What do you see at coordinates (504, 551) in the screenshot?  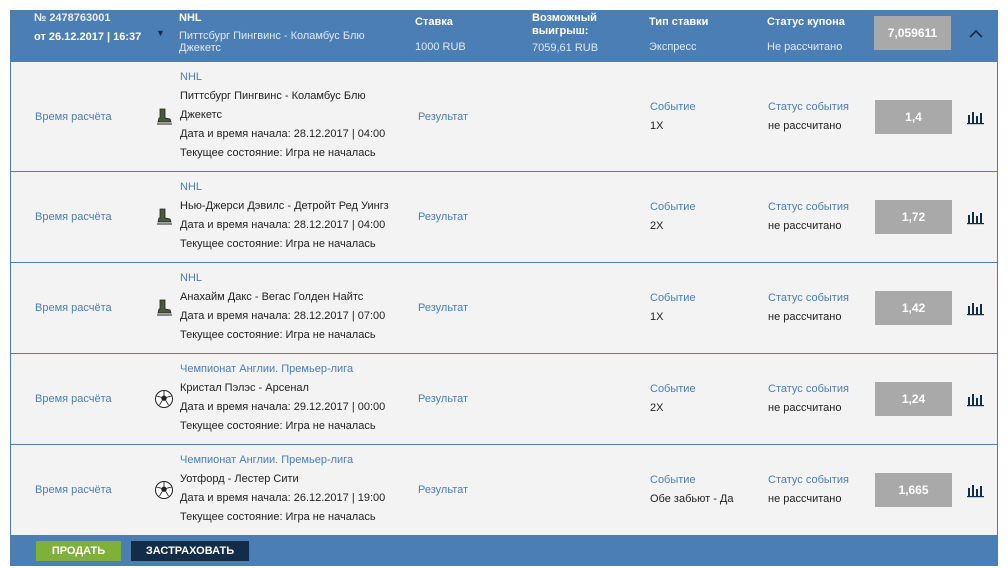 I see `coupon-footer: ПРОДАТЬ ЗАСТРАХОВАТЬ` at bounding box center [504, 551].